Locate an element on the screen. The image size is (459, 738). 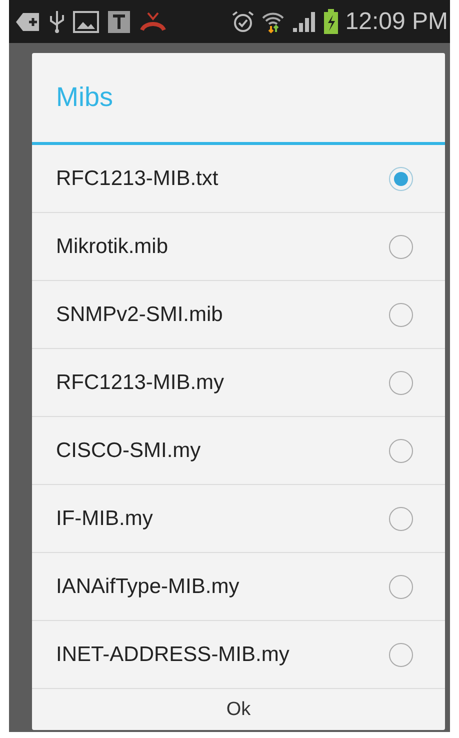
alarm-icon is located at coordinates (243, 22).